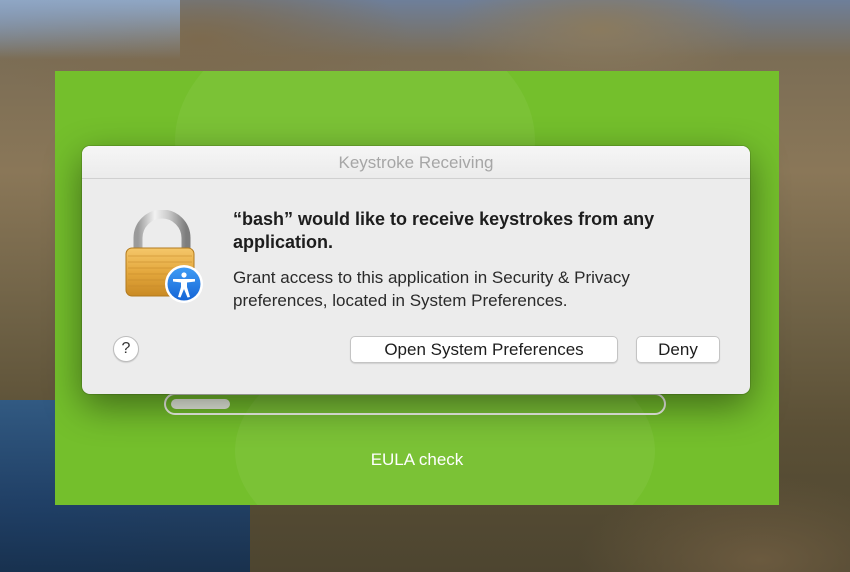  I want to click on lock-accessibility-icon, so click(164, 257).